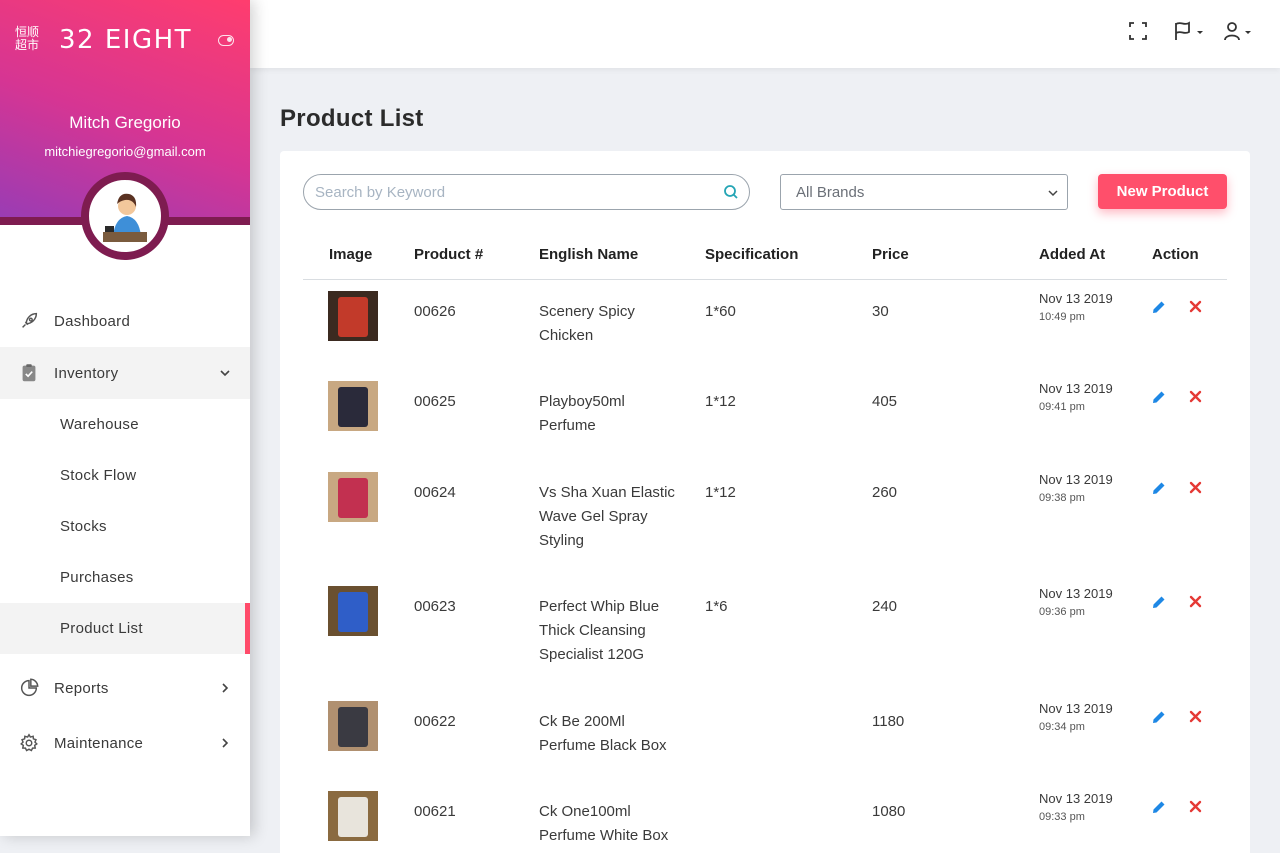 The height and width of the screenshot is (853, 1280). I want to click on column-header-english-name: English Name, so click(589, 254).